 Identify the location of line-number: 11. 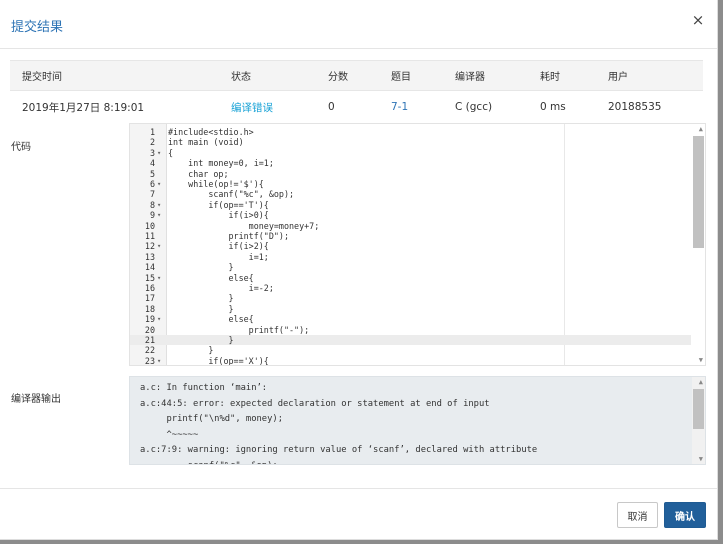
(149, 236).